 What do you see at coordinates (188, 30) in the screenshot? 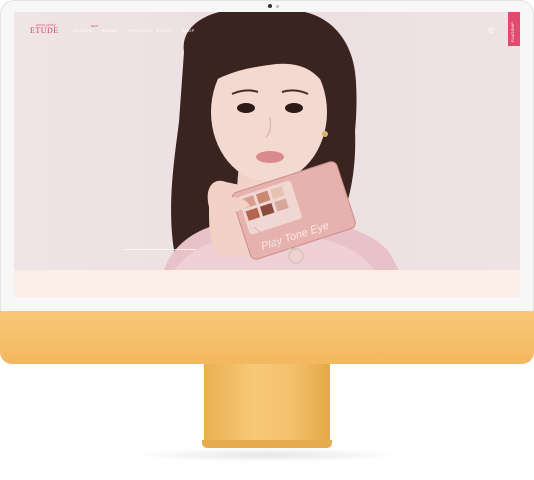
I see `nav-item-shop: SHOP` at bounding box center [188, 30].